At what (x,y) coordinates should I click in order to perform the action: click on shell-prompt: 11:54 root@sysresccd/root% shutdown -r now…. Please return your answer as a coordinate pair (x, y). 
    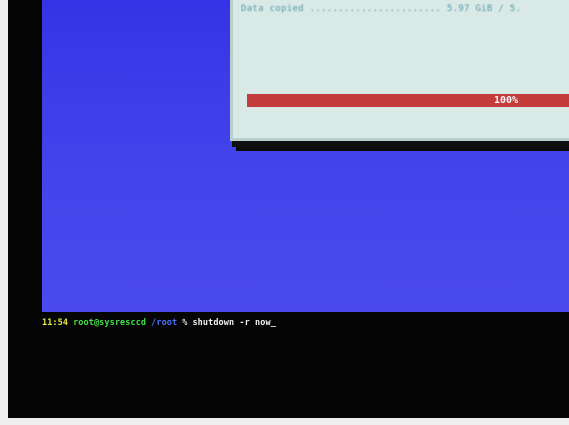
    Looking at the image, I should click on (159, 323).